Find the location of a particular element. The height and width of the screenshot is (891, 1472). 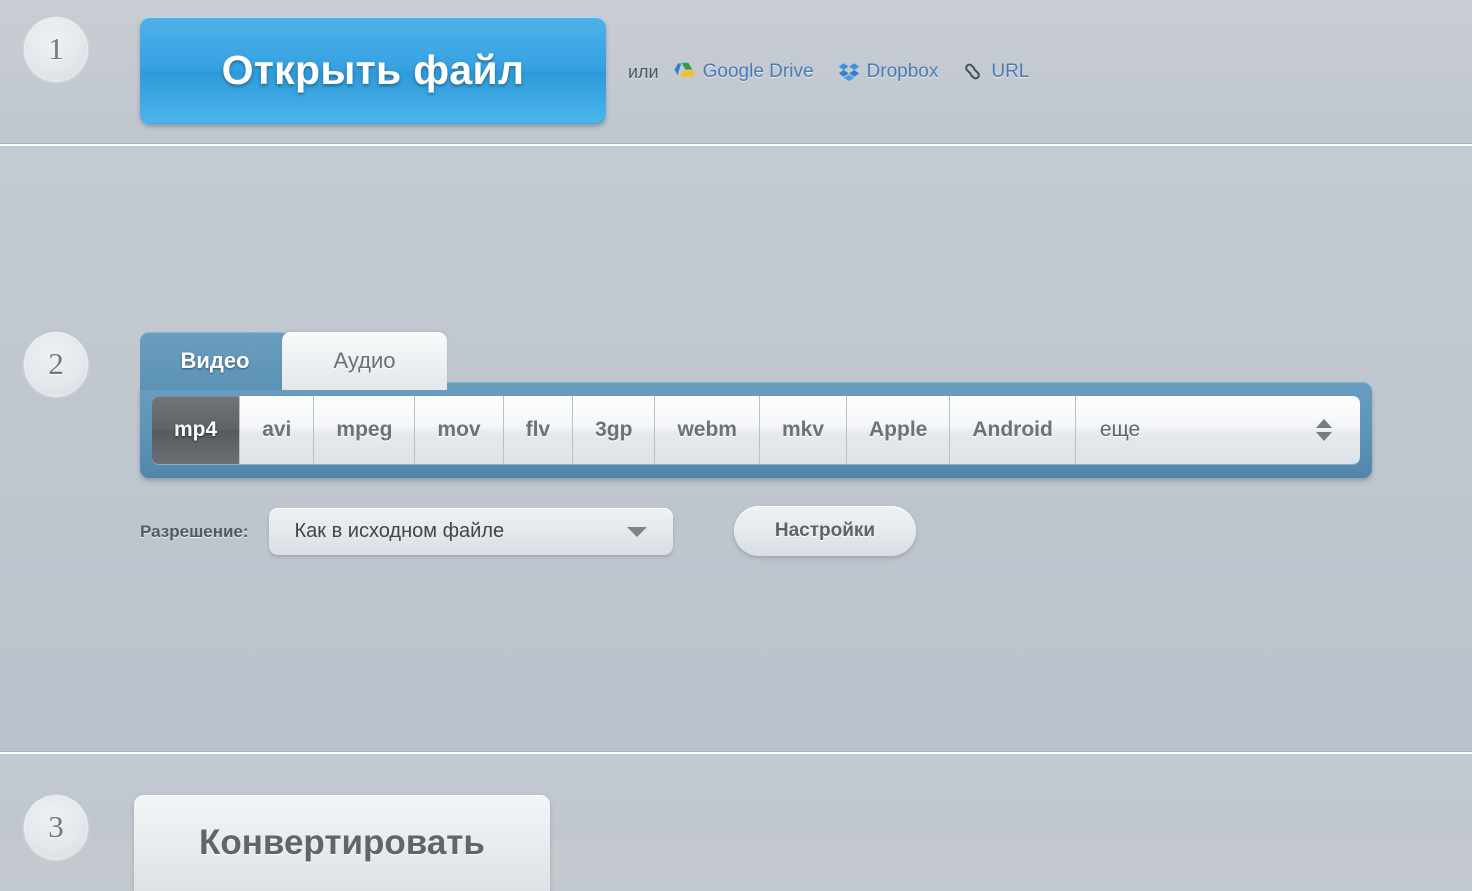

step-1-number-badge: 1 is located at coordinates (56, 49).